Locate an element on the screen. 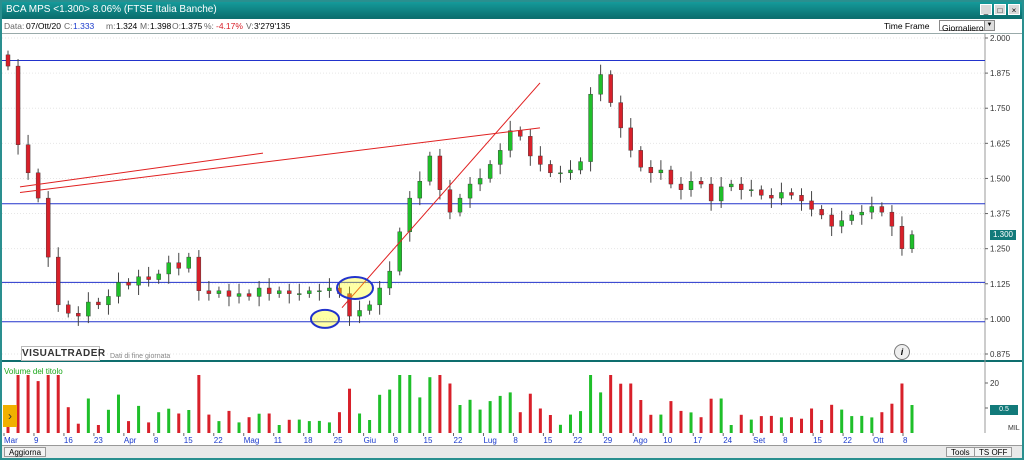 The image size is (1024, 460). x-tick-label: Set is located at coordinates (759, 440).